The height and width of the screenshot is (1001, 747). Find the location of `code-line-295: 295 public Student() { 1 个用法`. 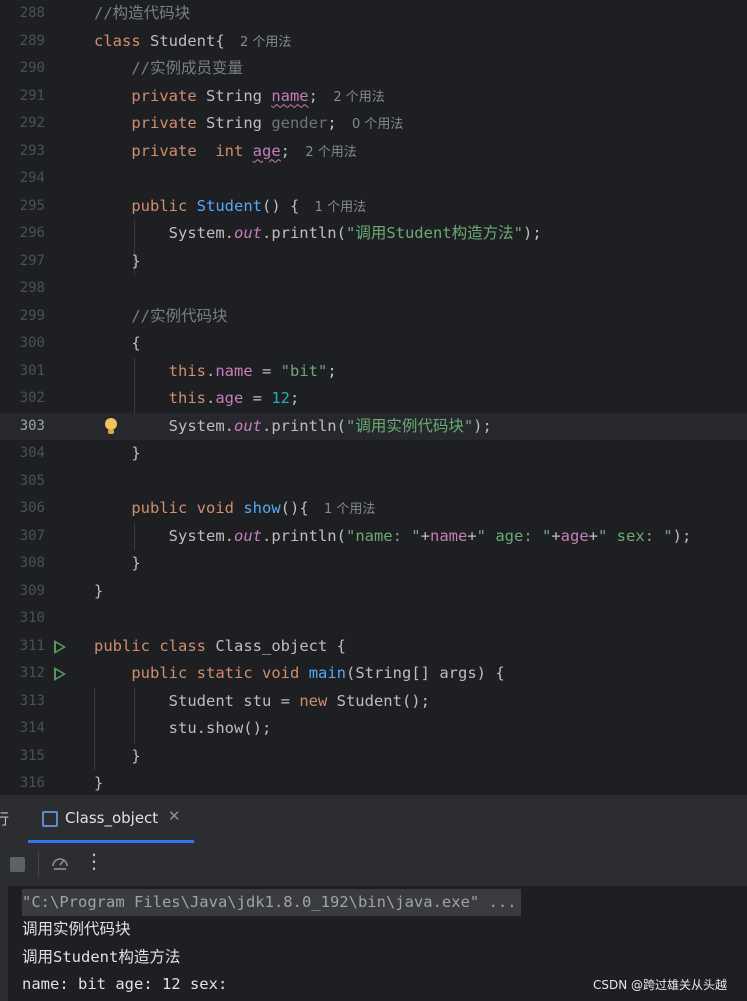

code-line-295: 295 public Student() { 1 个用法 is located at coordinates (373, 207).